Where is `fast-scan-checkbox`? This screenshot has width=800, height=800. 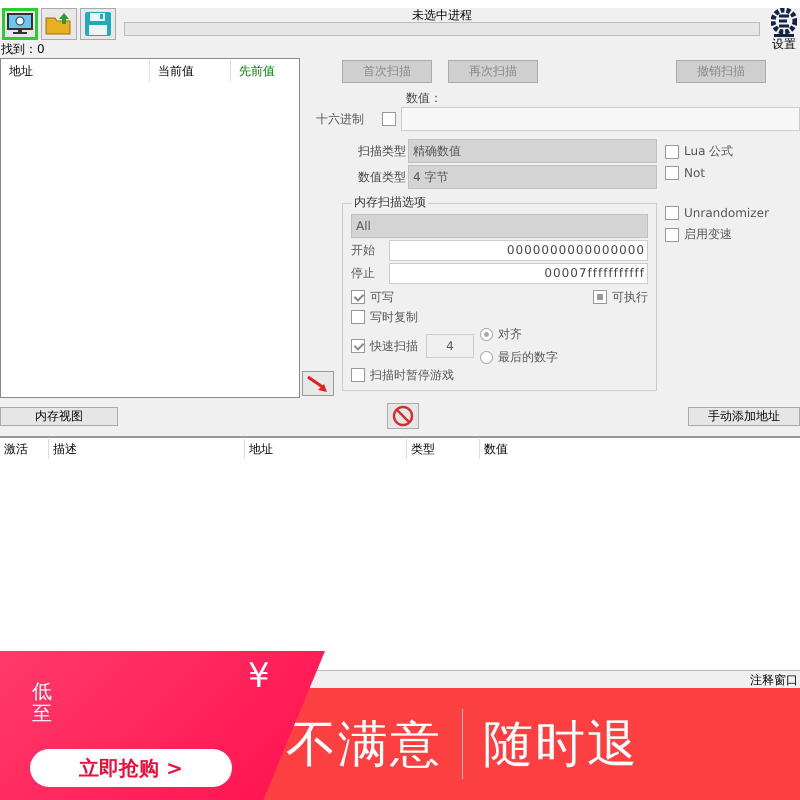
fast-scan-checkbox is located at coordinates (358, 346).